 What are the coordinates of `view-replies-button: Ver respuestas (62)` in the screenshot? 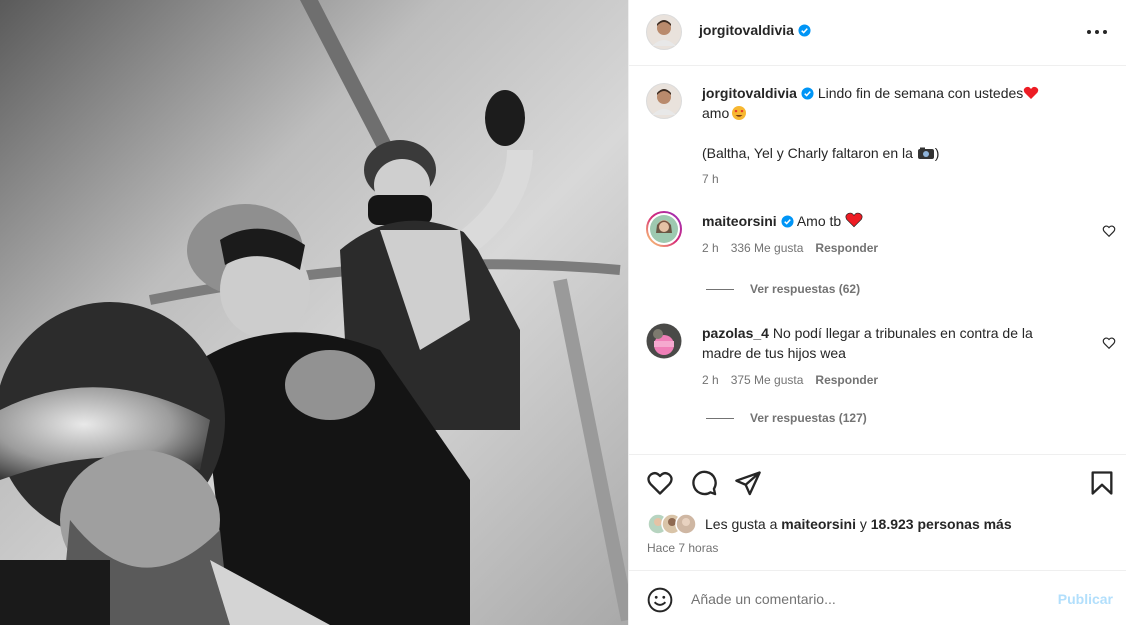 It's located at (783, 289).